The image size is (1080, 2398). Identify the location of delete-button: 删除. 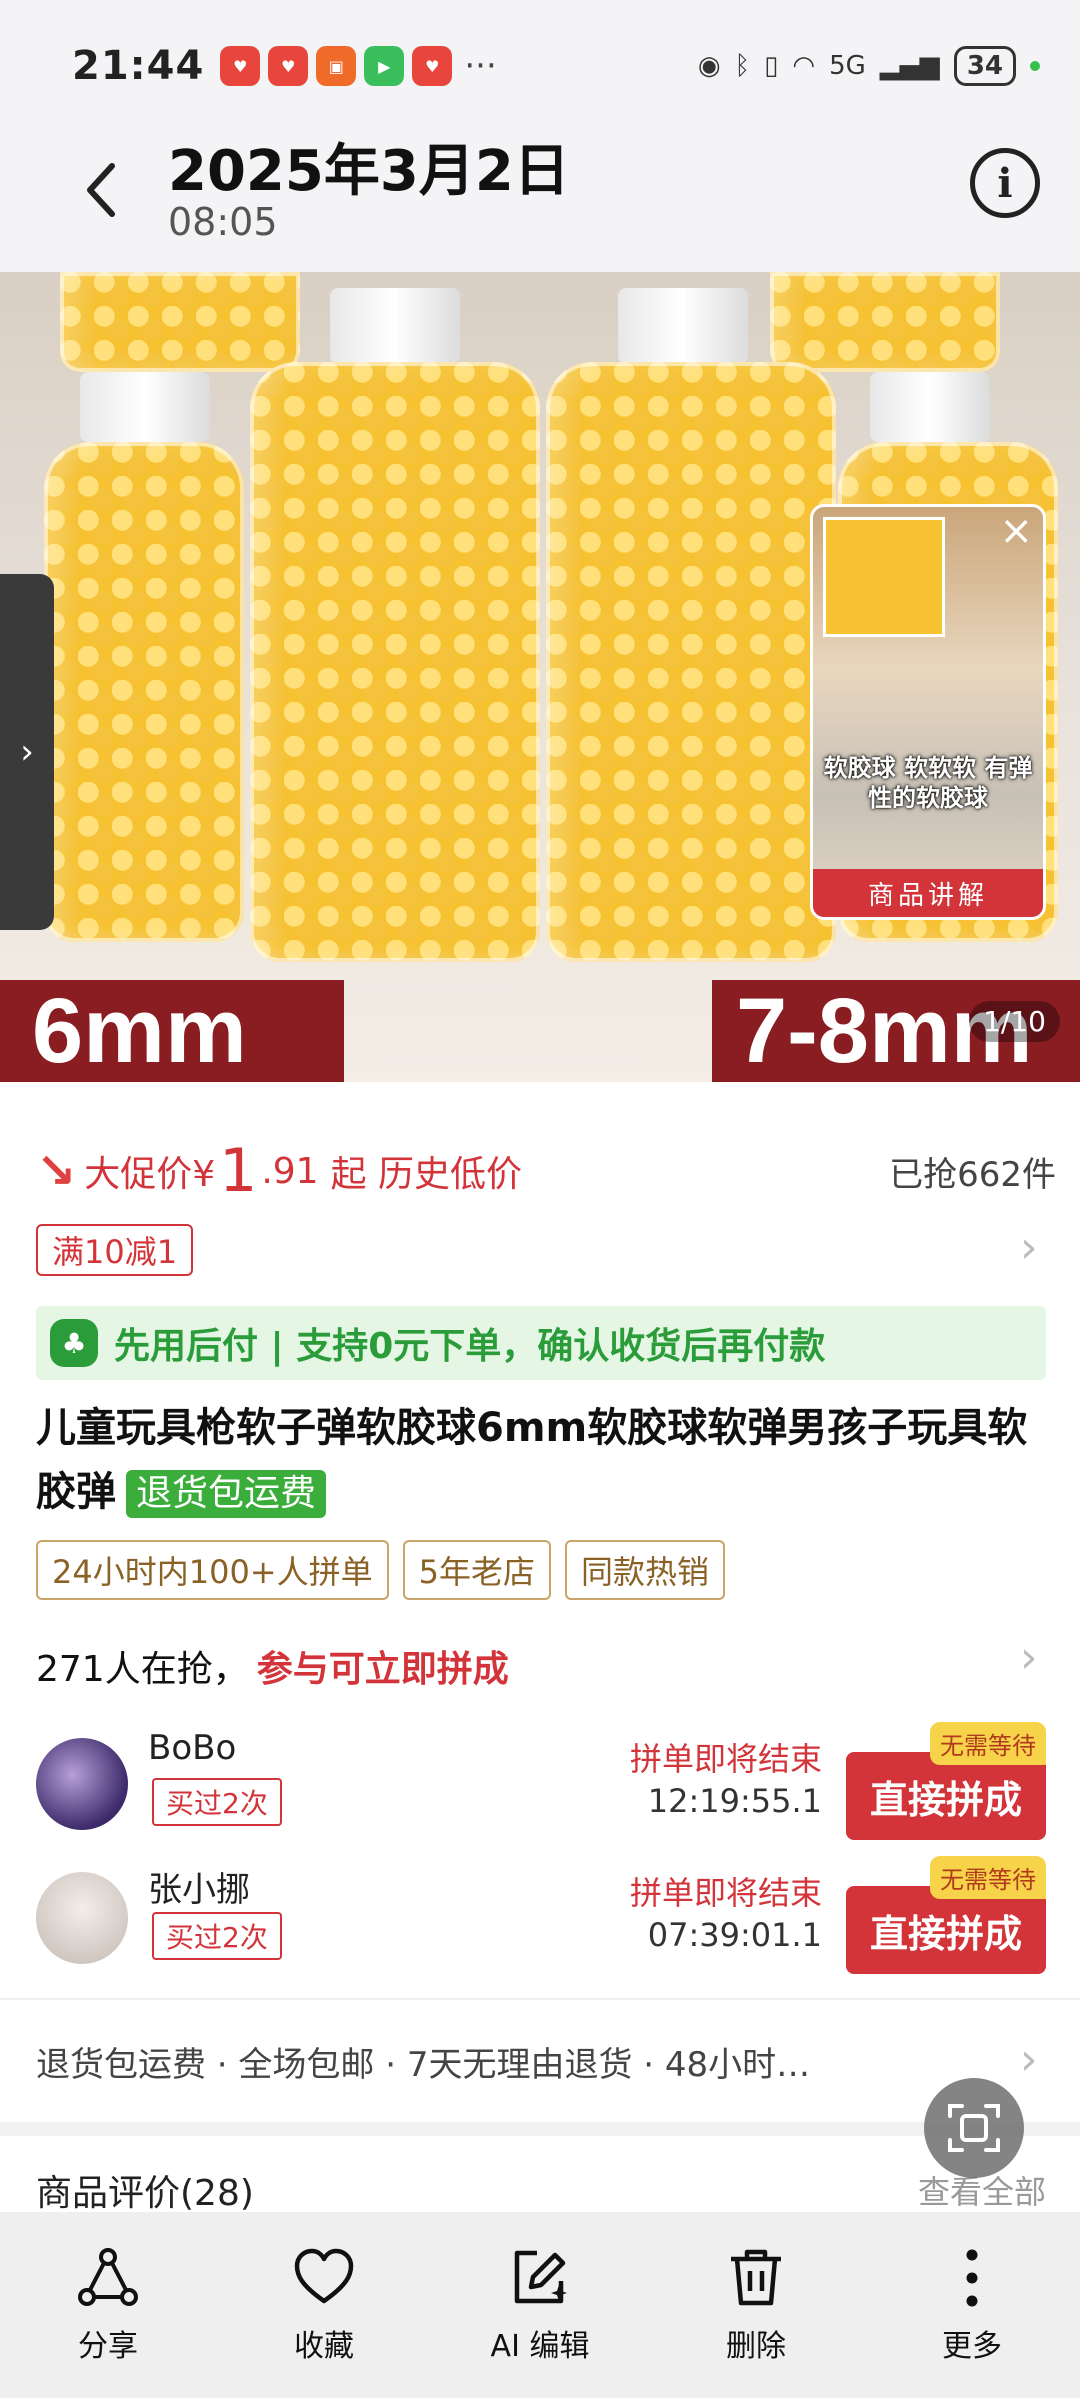
(756, 2305).